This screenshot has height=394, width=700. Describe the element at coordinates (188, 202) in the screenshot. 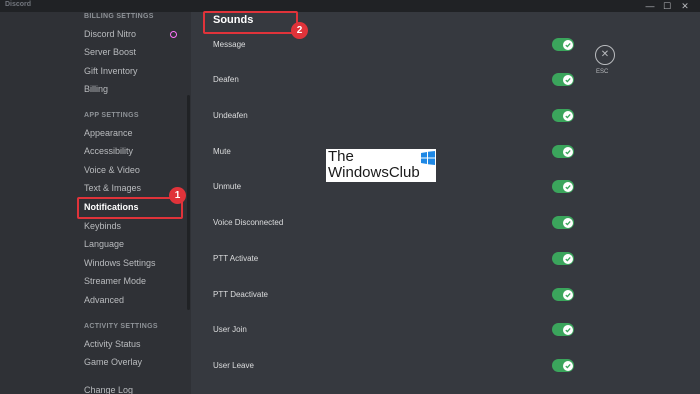

I see `sidebar-scrollbar` at that location.